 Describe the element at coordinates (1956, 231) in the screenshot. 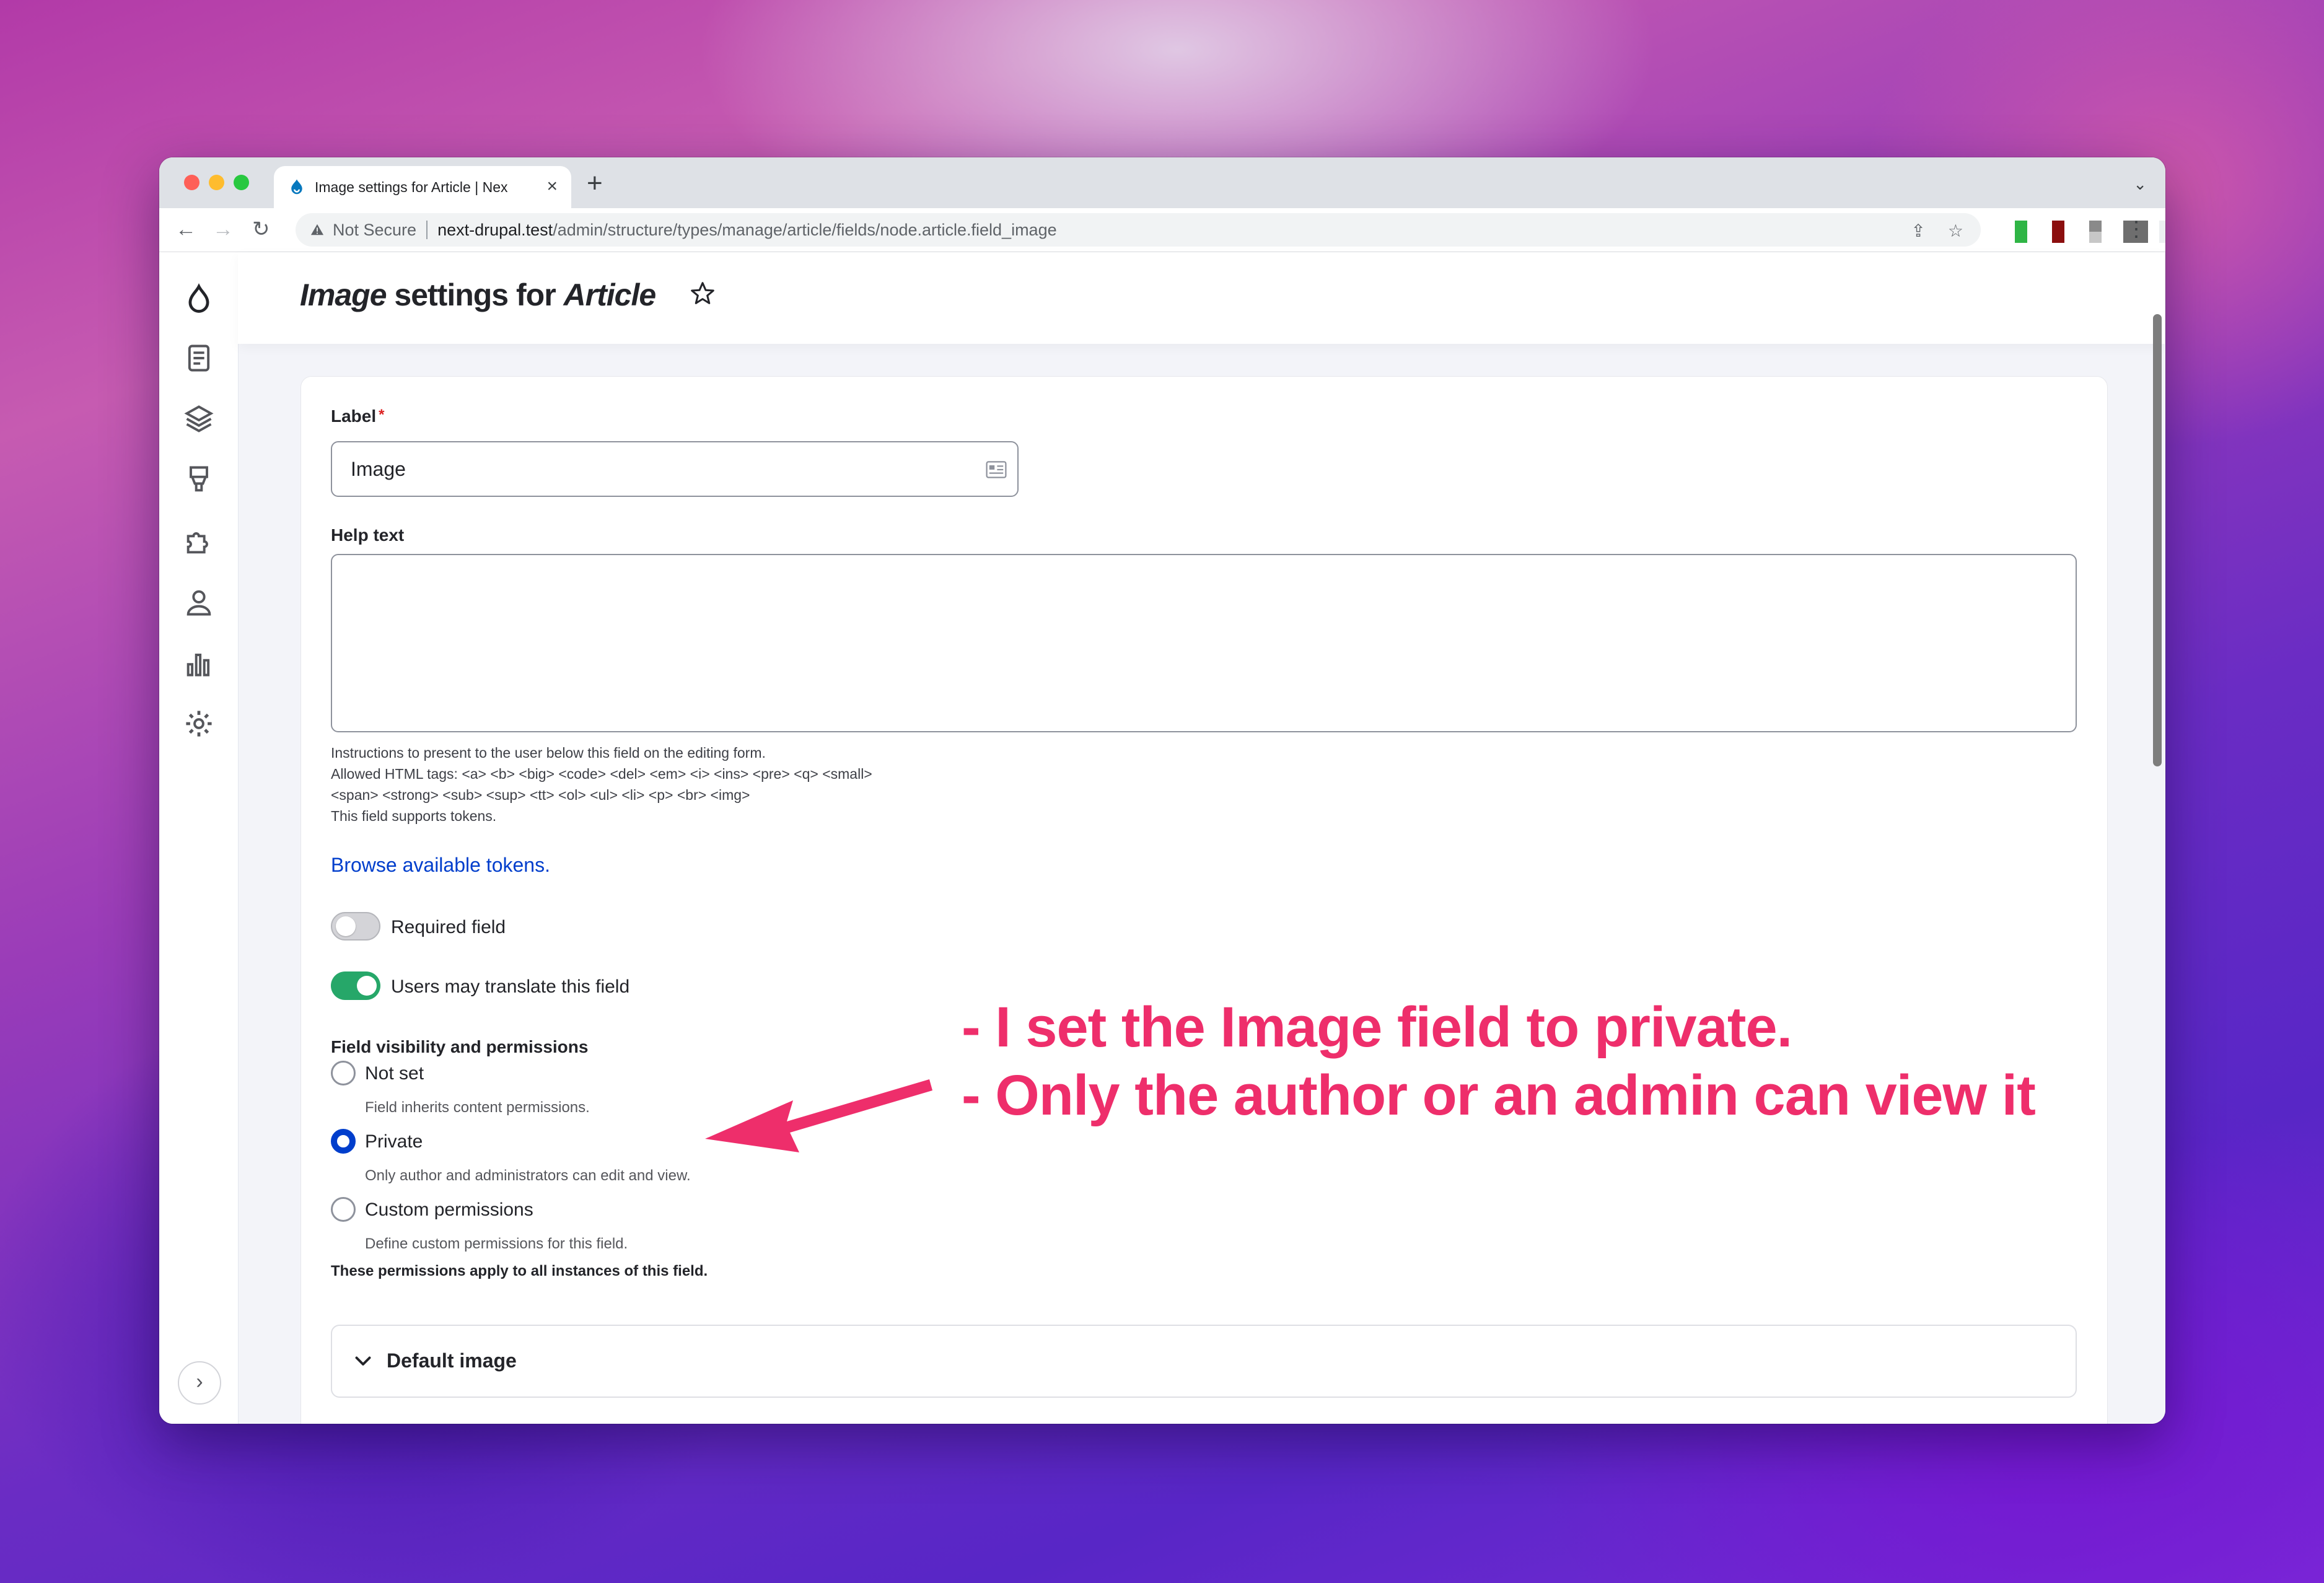

I see `bookmark-star-icon: ☆` at that location.